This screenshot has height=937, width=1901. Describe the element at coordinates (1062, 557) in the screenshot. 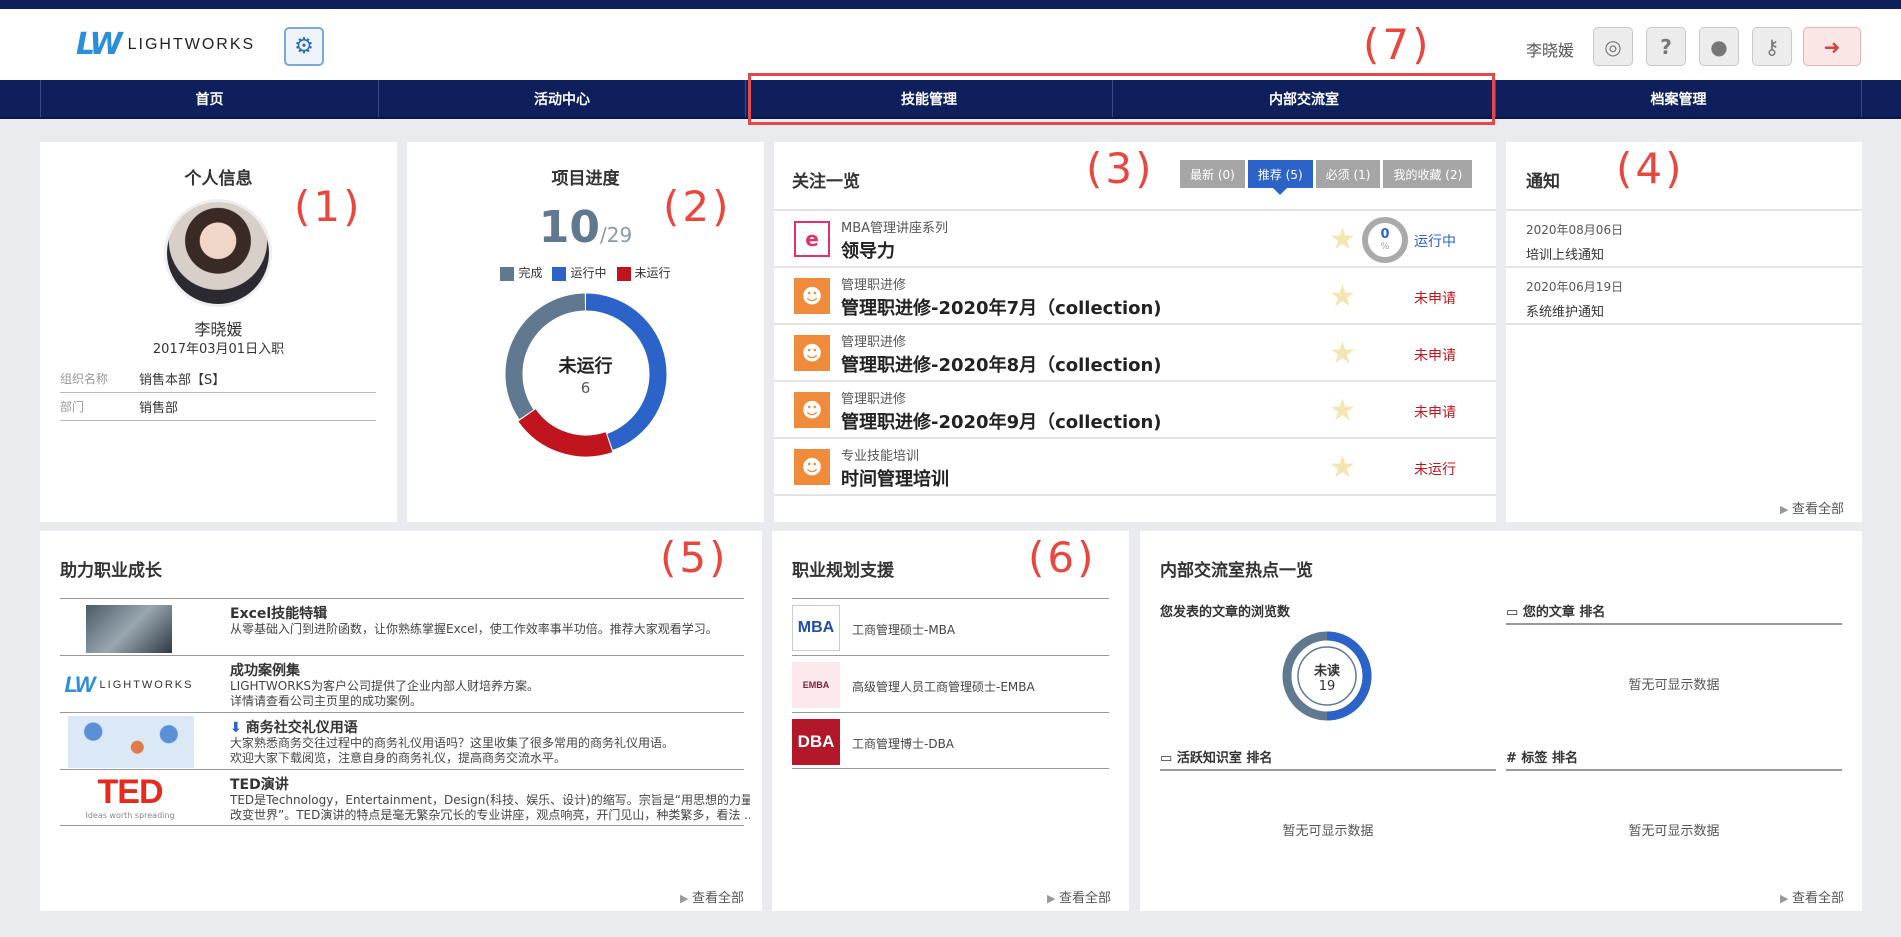

I see `annotation-6: (6)` at that location.